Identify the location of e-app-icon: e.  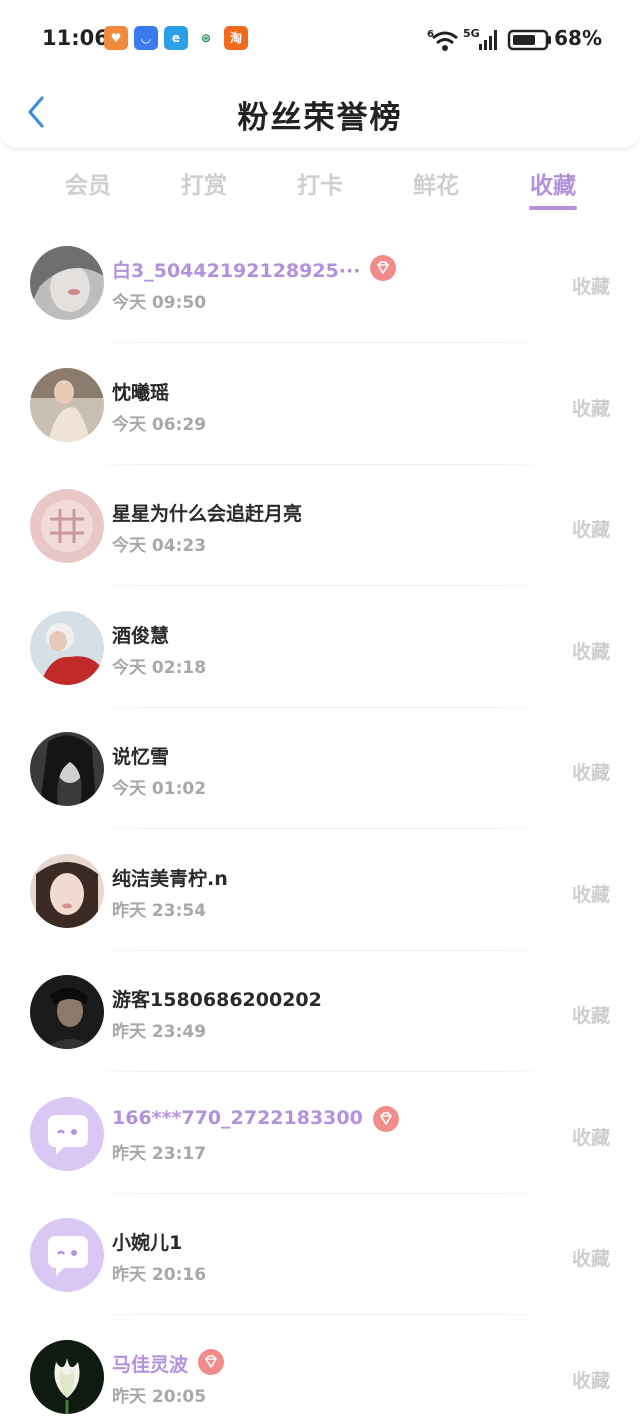
(176, 38).